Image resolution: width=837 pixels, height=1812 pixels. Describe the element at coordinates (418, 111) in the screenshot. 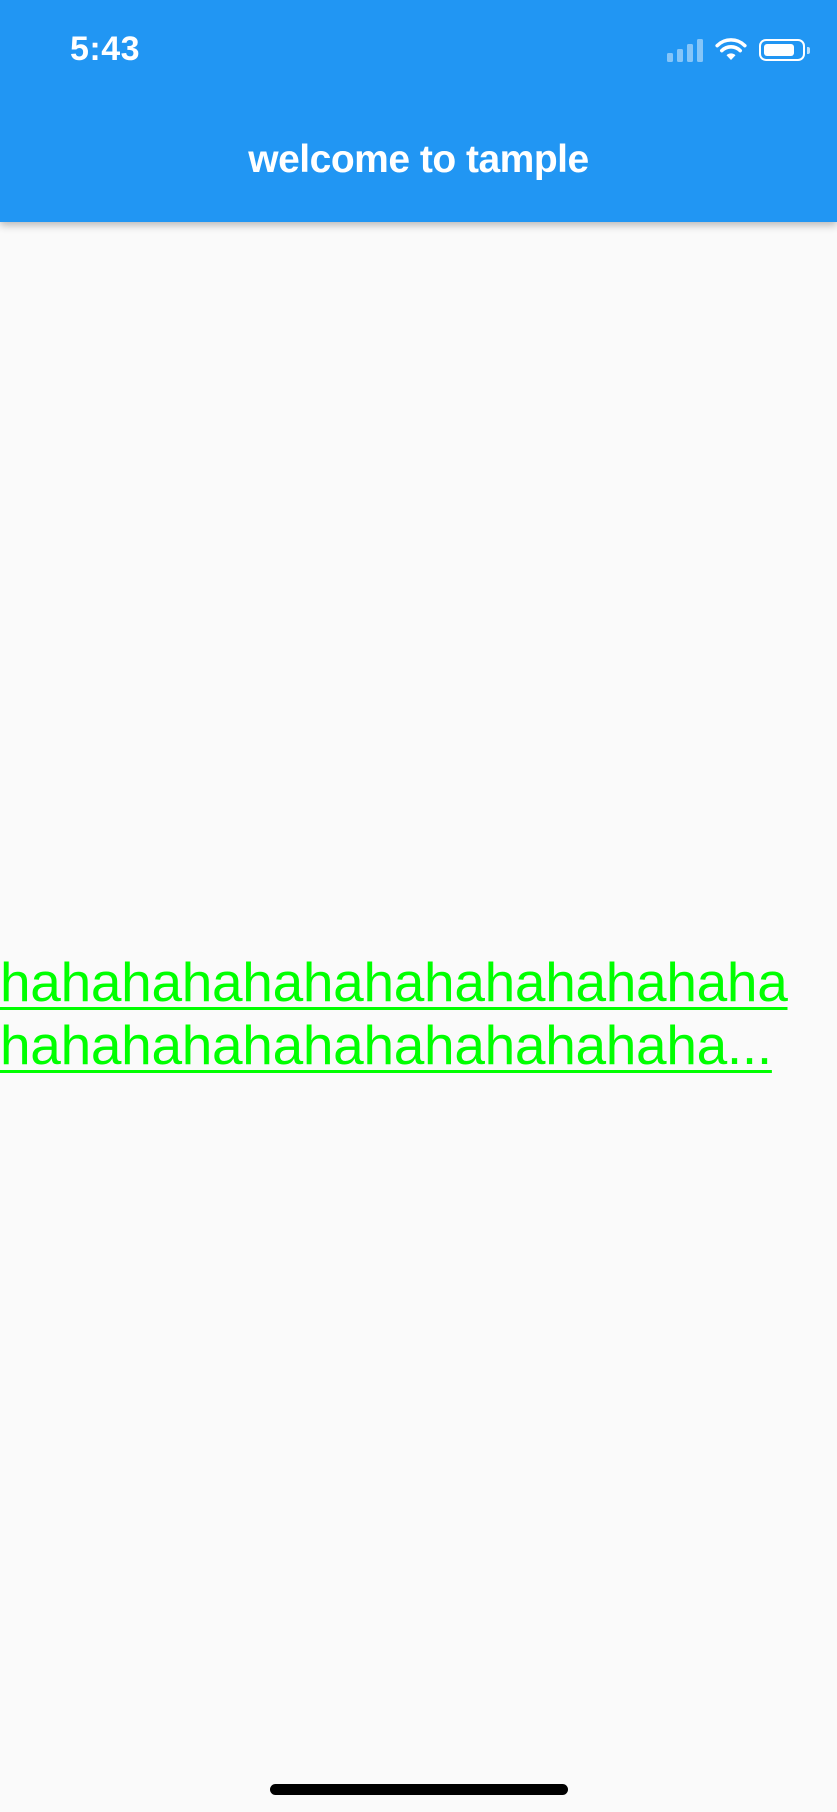

I see `app-bar: 5:43 welcome to tample` at that location.